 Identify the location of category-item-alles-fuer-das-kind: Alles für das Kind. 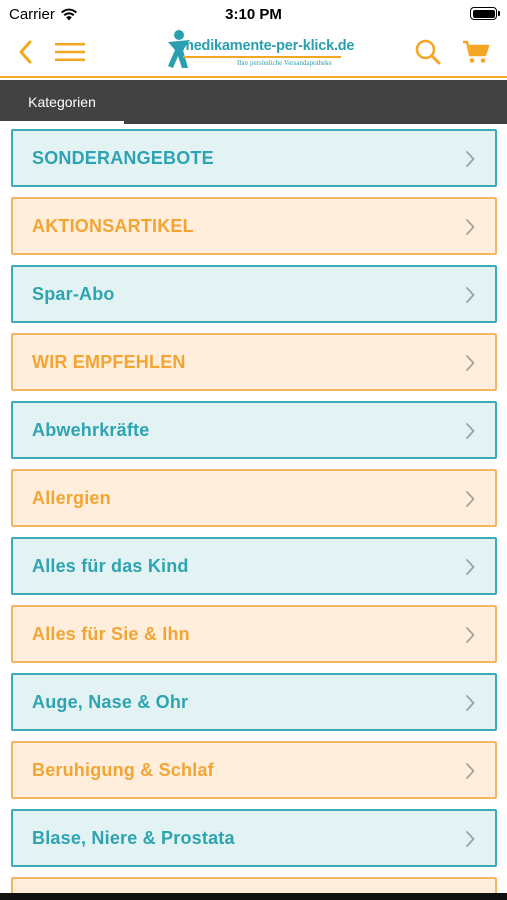
(254, 566).